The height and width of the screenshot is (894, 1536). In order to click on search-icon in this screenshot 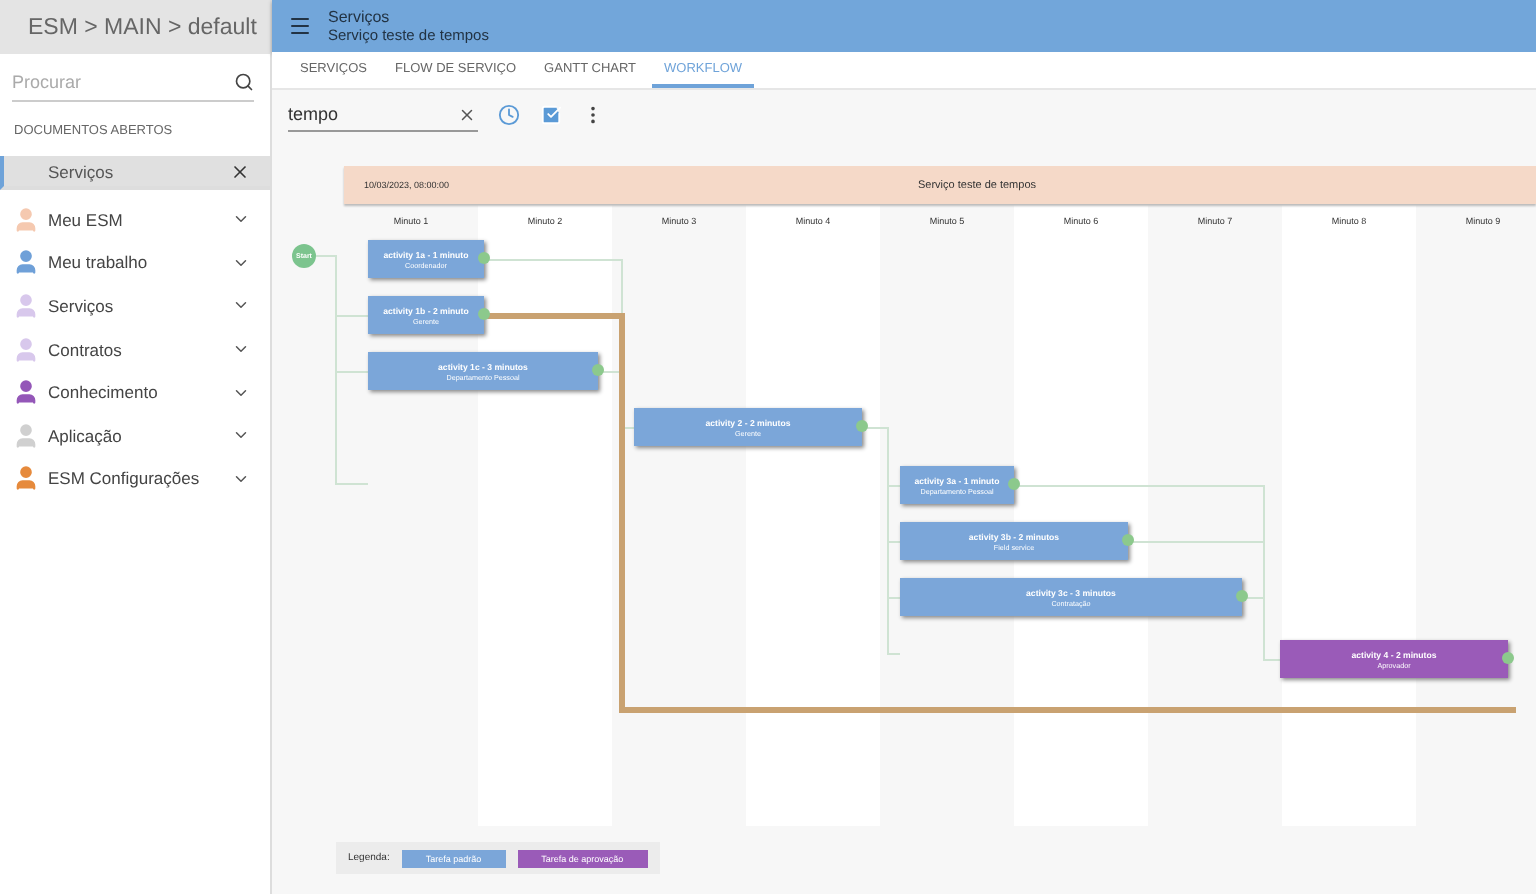, I will do `click(244, 82)`.